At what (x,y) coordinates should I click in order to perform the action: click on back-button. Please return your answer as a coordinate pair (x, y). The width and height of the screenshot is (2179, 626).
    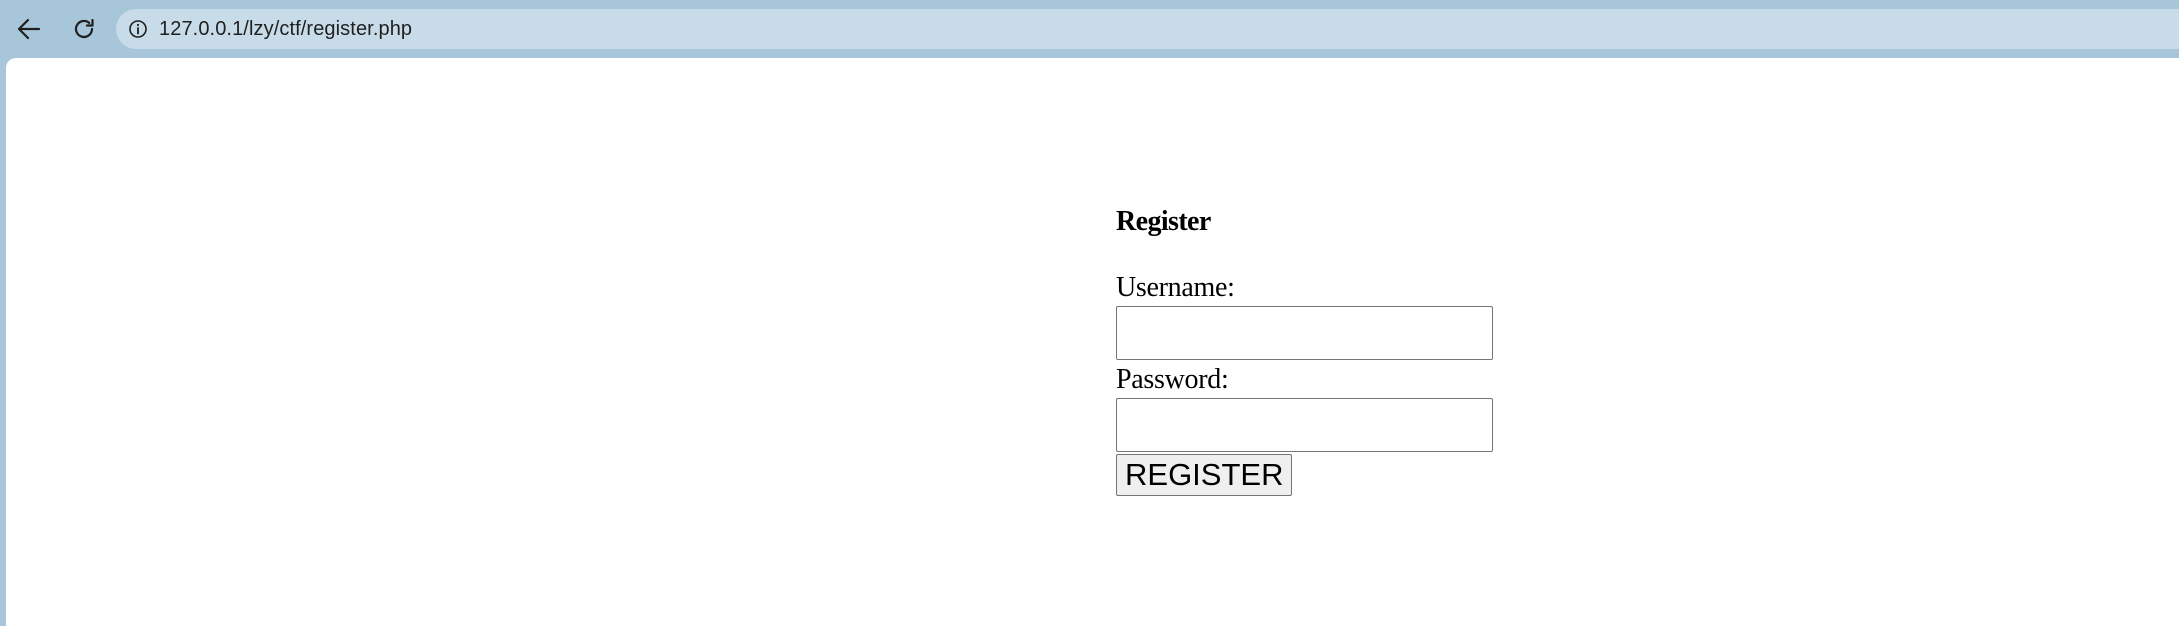
    Looking at the image, I should click on (29, 29).